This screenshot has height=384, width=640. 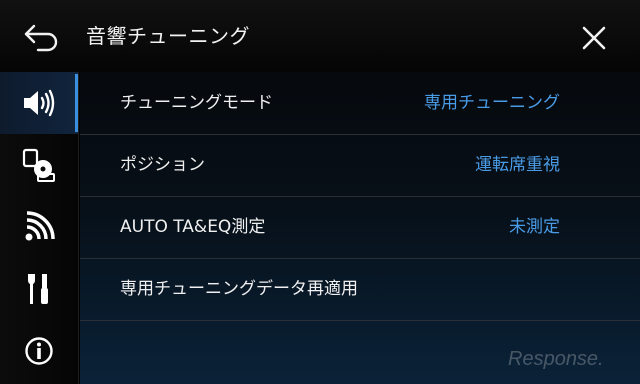 I want to click on sidebar-item-audio, so click(x=39, y=103).